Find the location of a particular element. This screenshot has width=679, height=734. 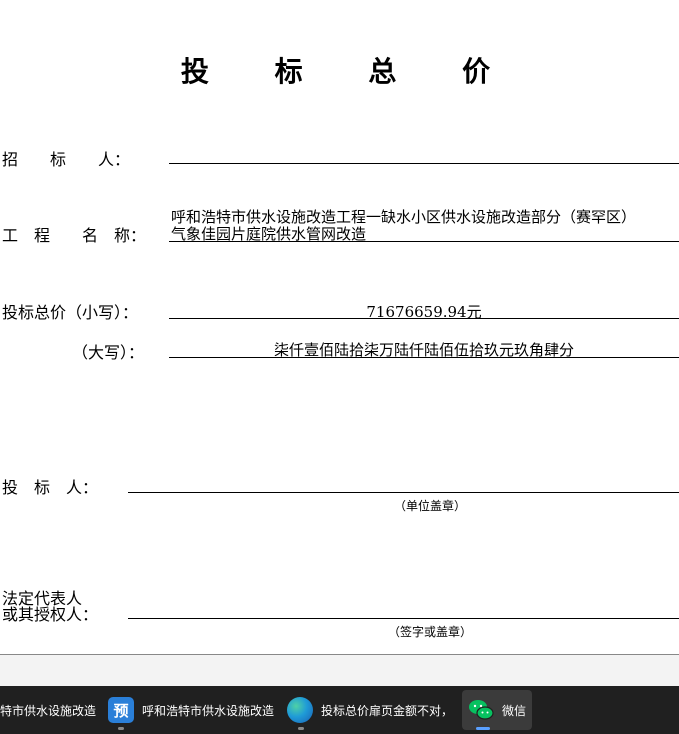

page-title: 投 标 总 价 is located at coordinates (349, 71).